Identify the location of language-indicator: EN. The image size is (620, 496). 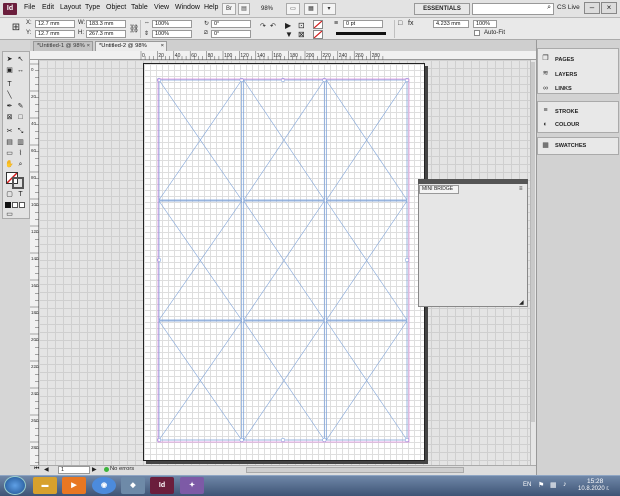
(527, 485).